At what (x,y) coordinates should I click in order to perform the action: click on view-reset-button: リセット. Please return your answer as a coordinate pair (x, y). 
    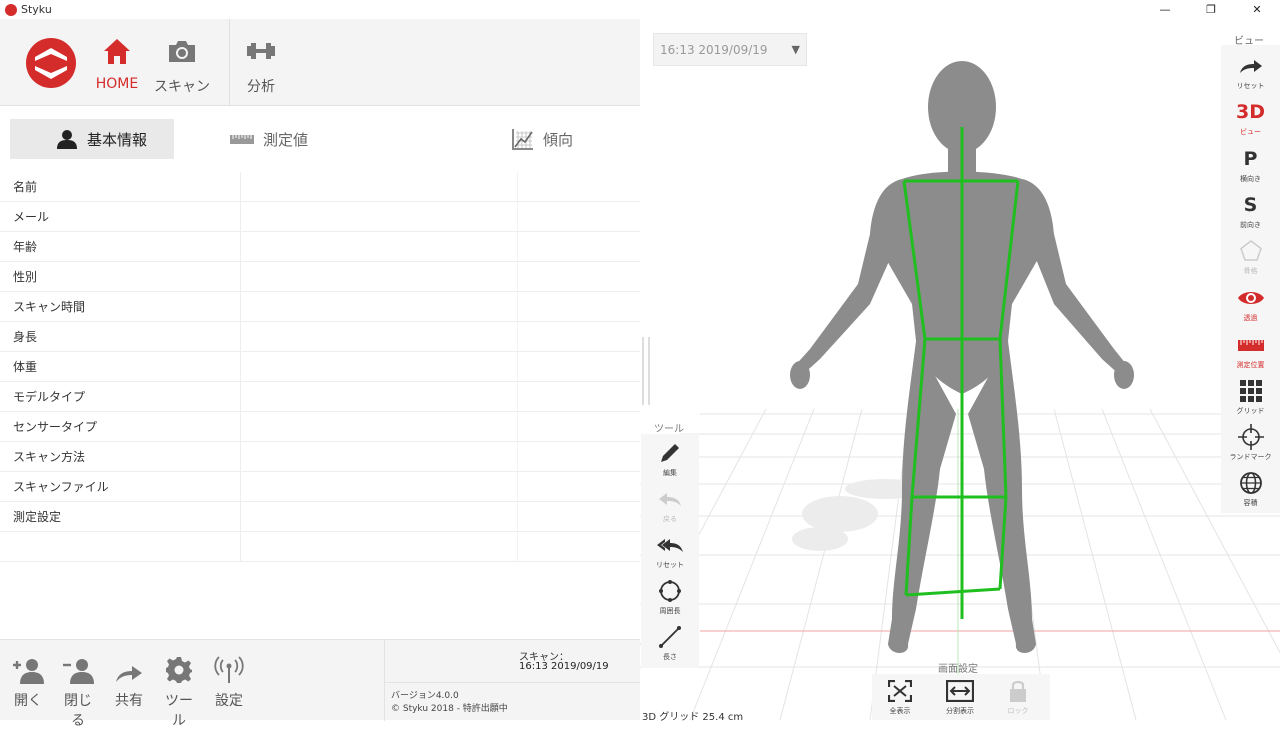
    Looking at the image, I should click on (1250, 72).